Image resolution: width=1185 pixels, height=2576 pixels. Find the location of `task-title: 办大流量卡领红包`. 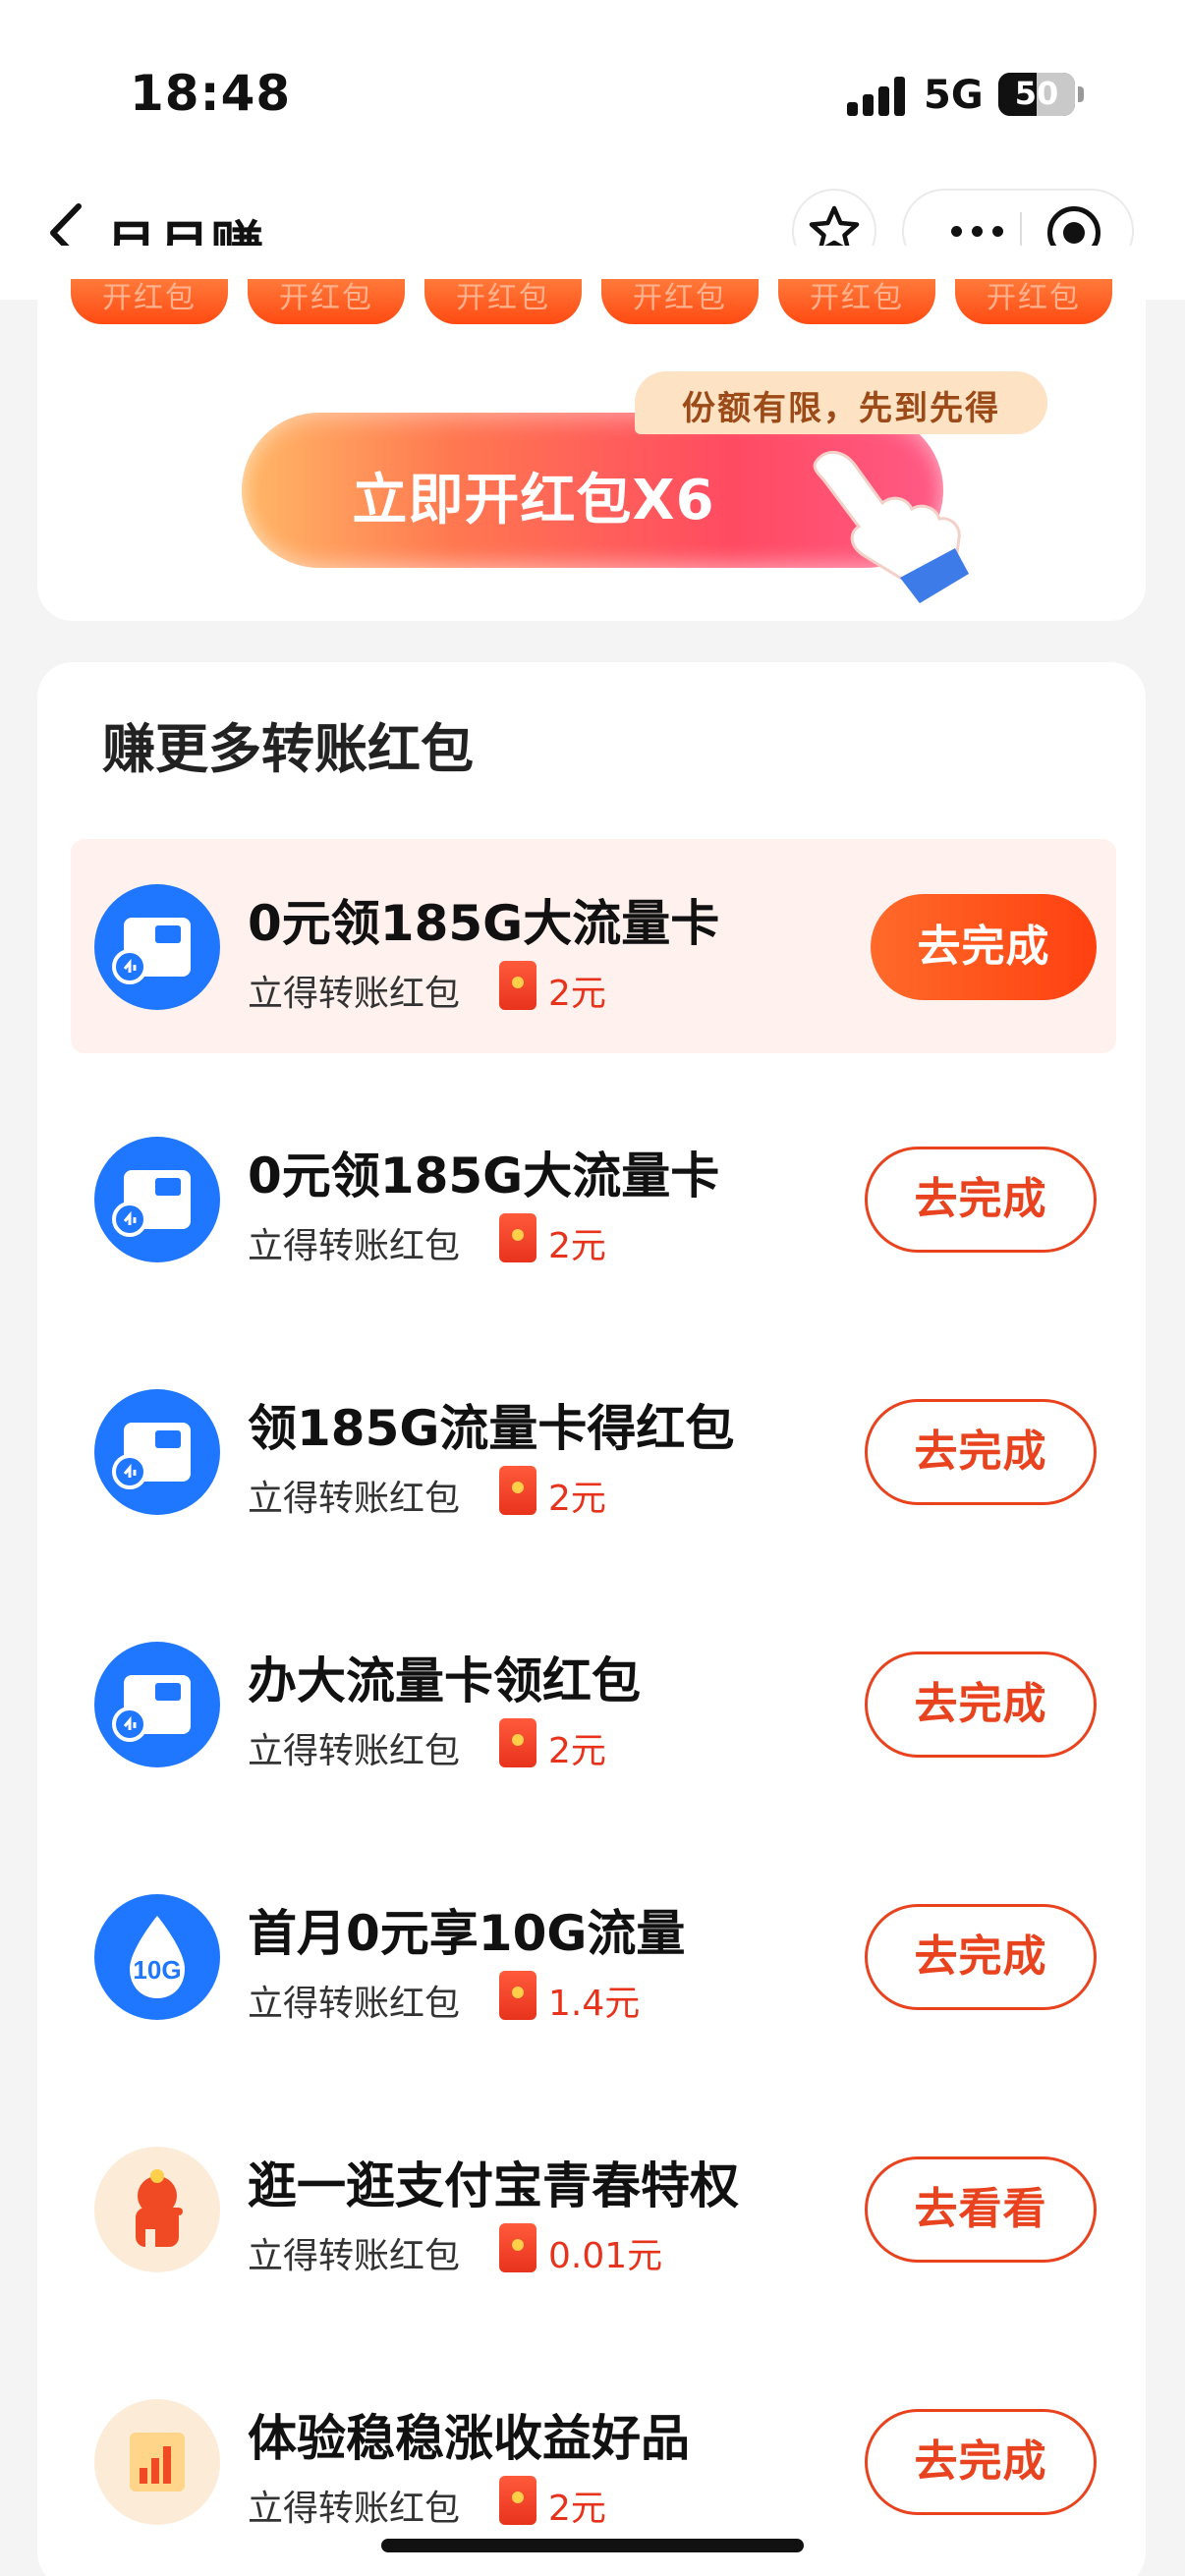

task-title: 办大流量卡领红包 is located at coordinates (445, 1680).